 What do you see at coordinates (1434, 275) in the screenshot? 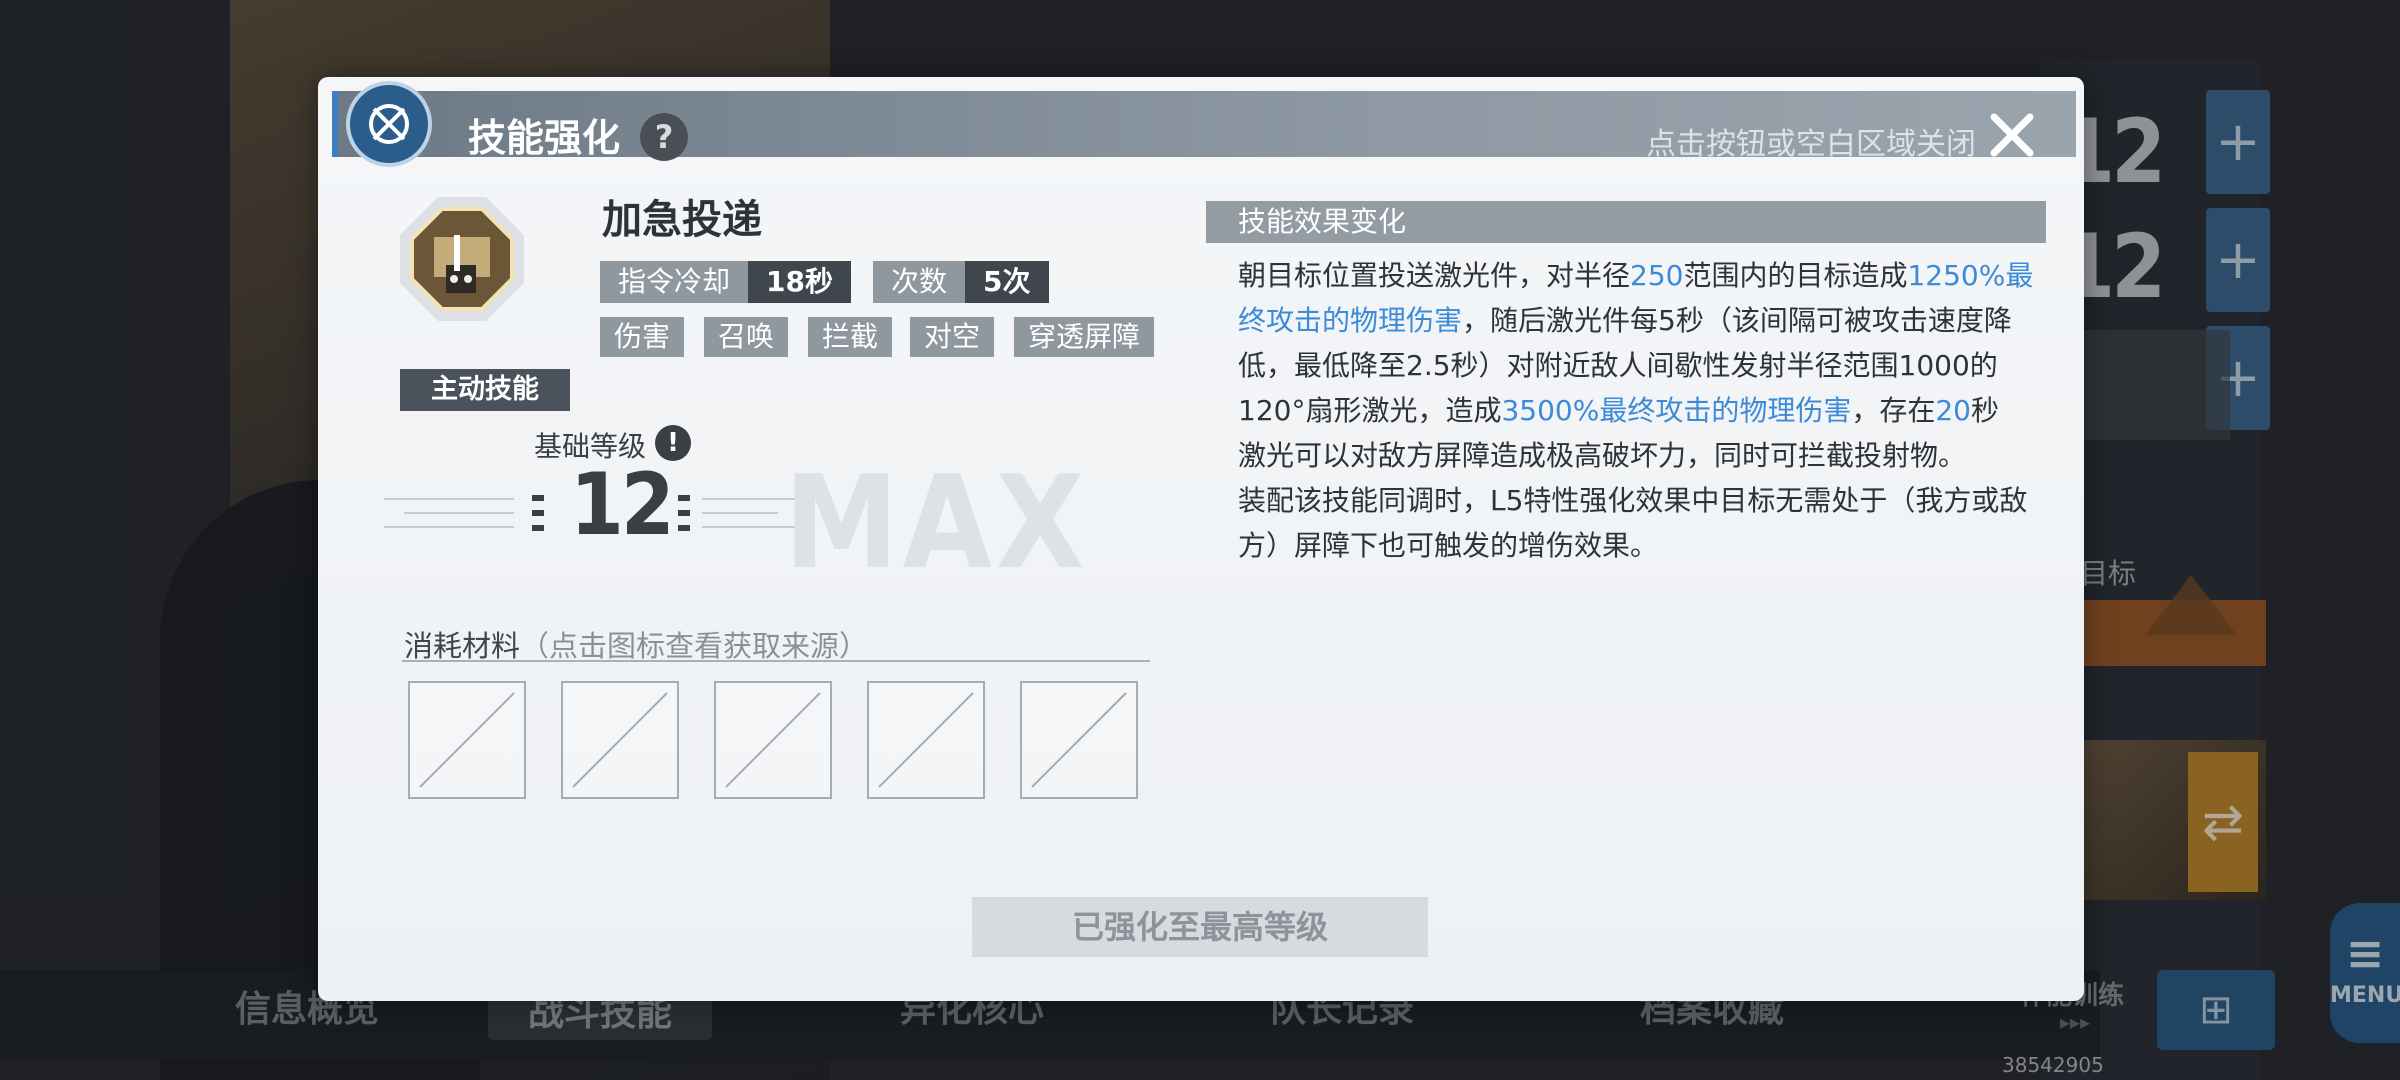
I see `effect-text-segment: 朝目标位置投送激光件，对半径` at bounding box center [1434, 275].